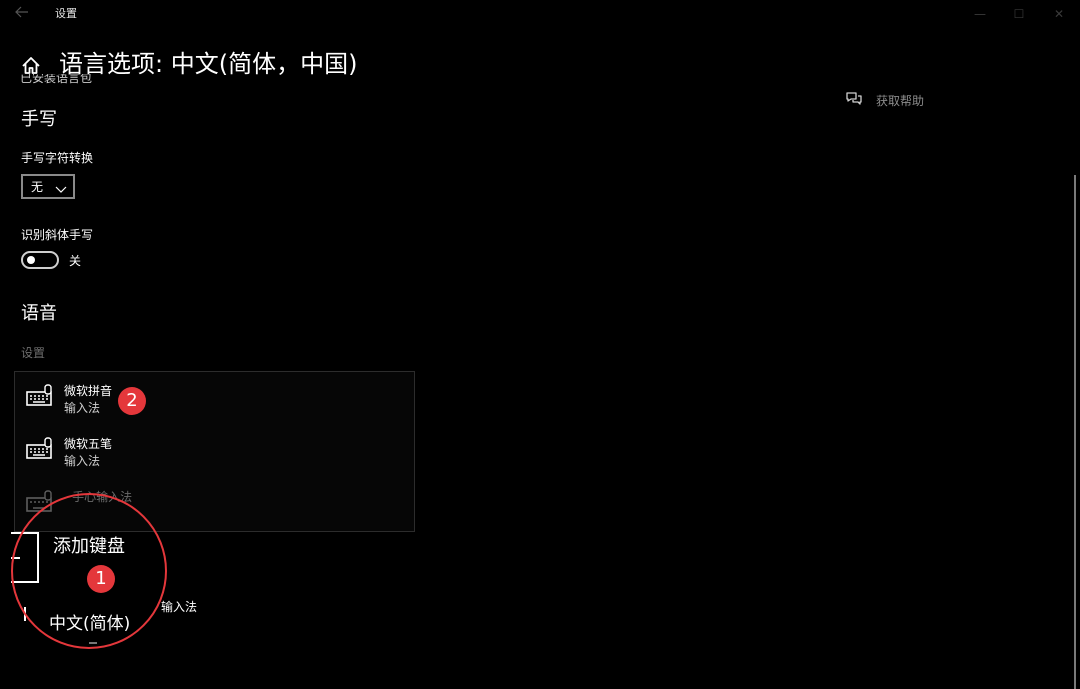  I want to click on minimize-button: —, so click(980, 14).